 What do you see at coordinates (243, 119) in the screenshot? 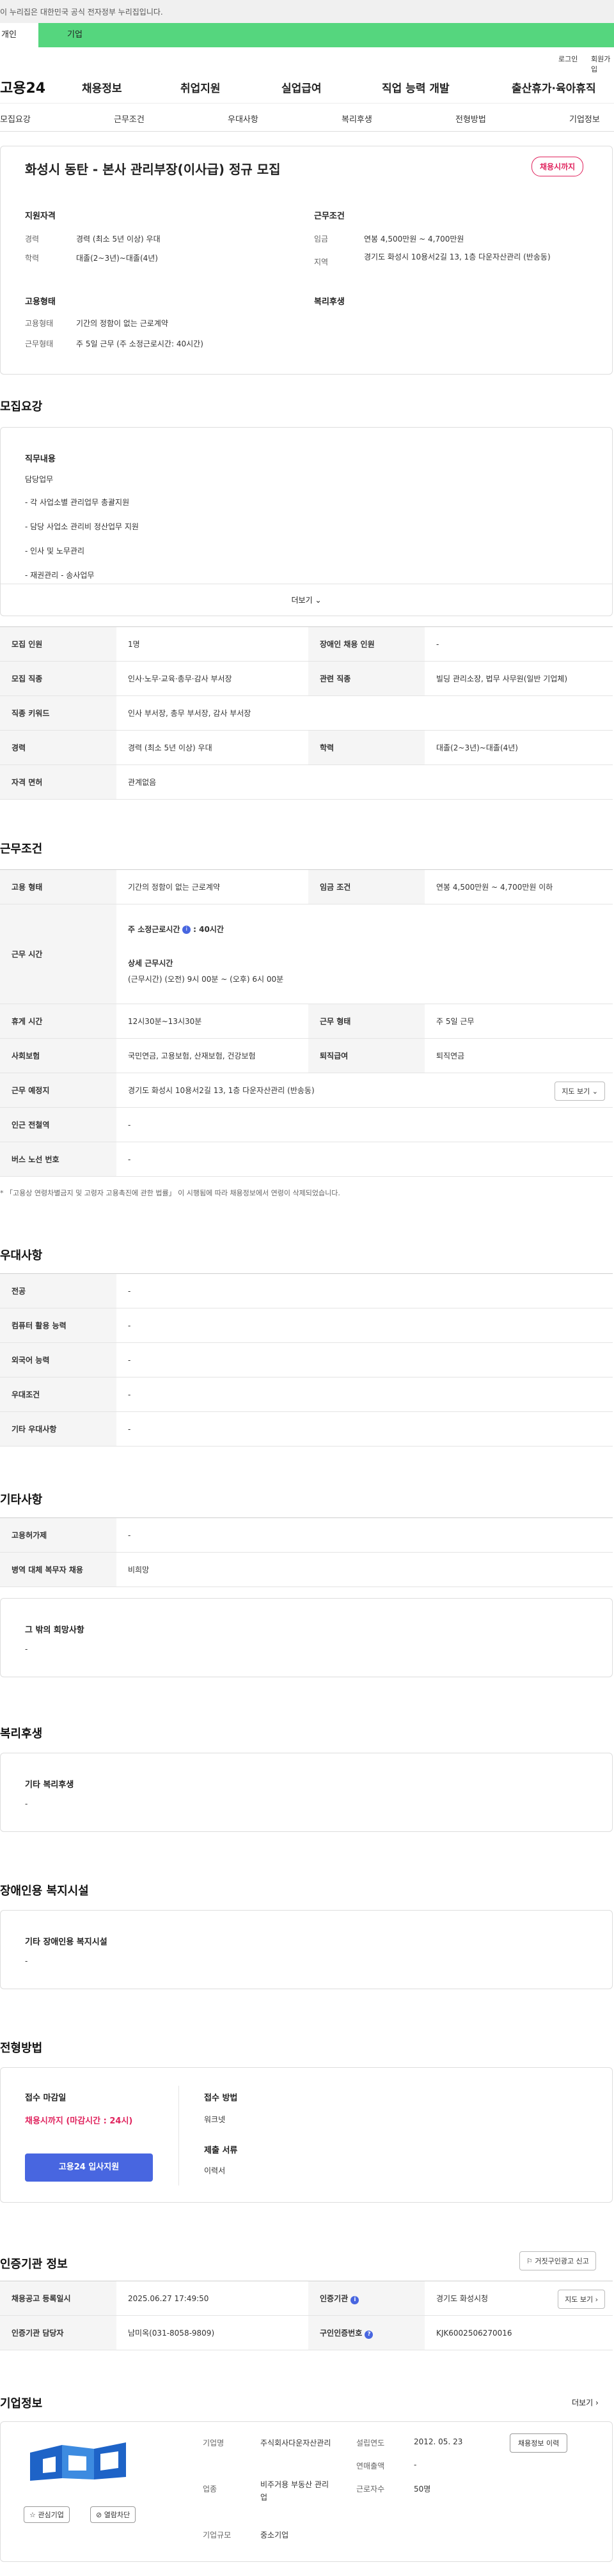
I see `tab-prefer: 우대사항` at bounding box center [243, 119].